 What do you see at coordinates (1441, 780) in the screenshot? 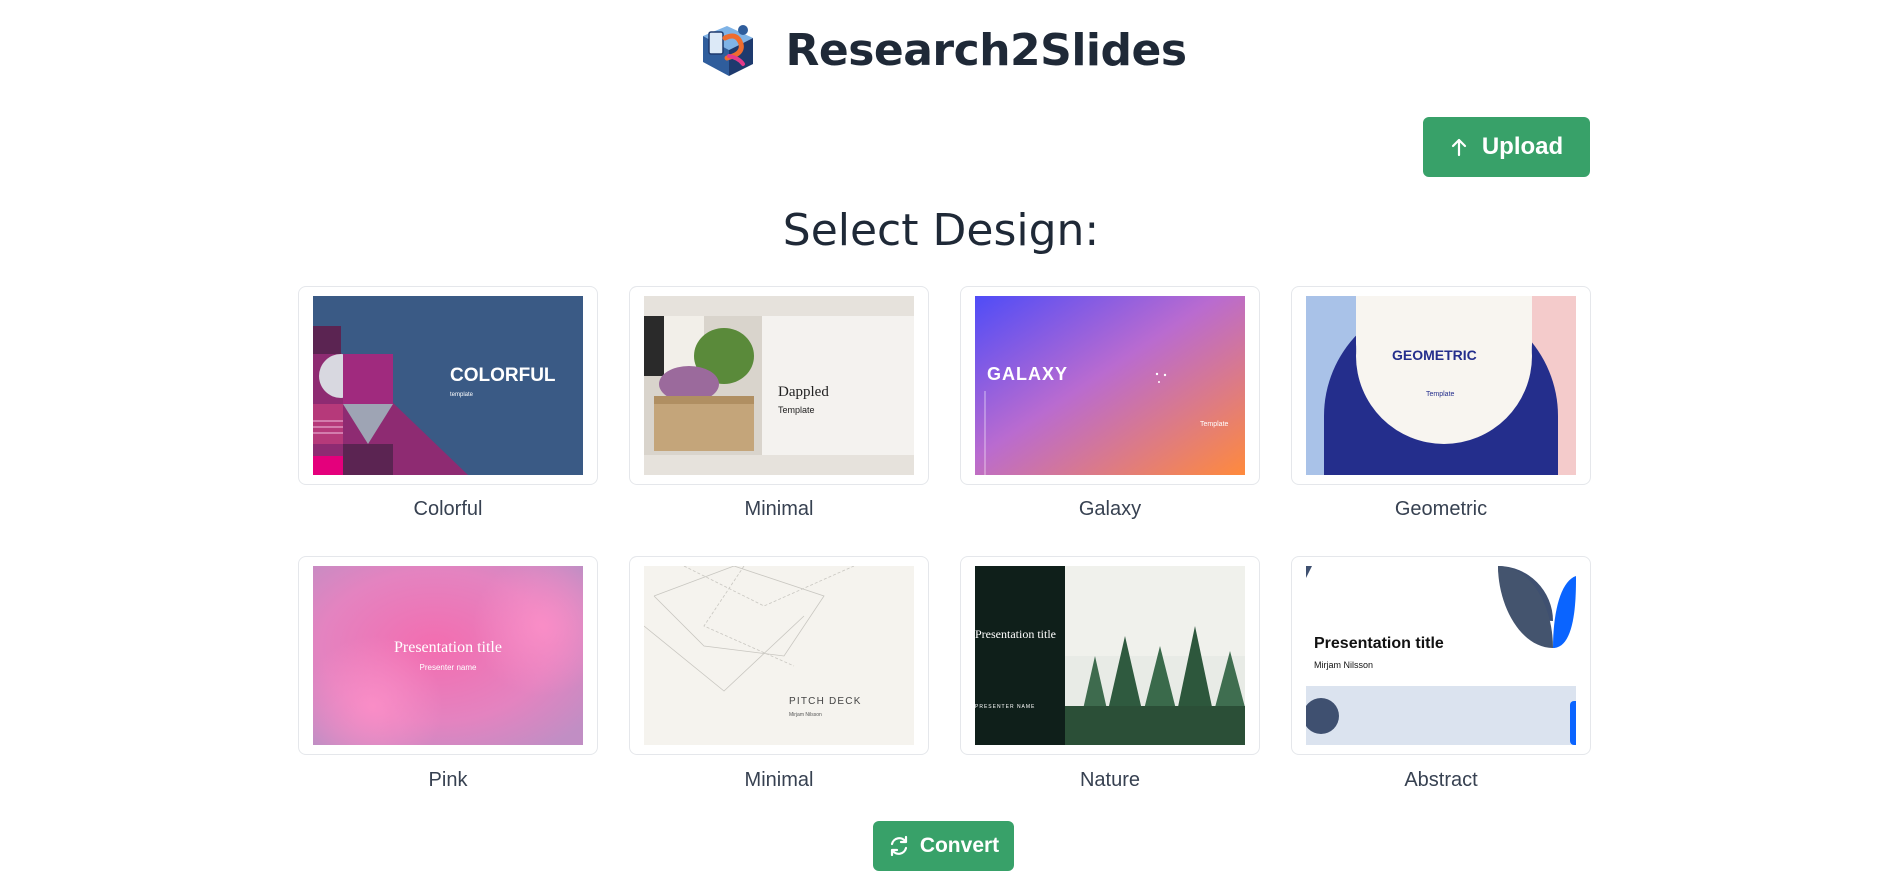
I see `design-label: Abstract` at bounding box center [1441, 780].